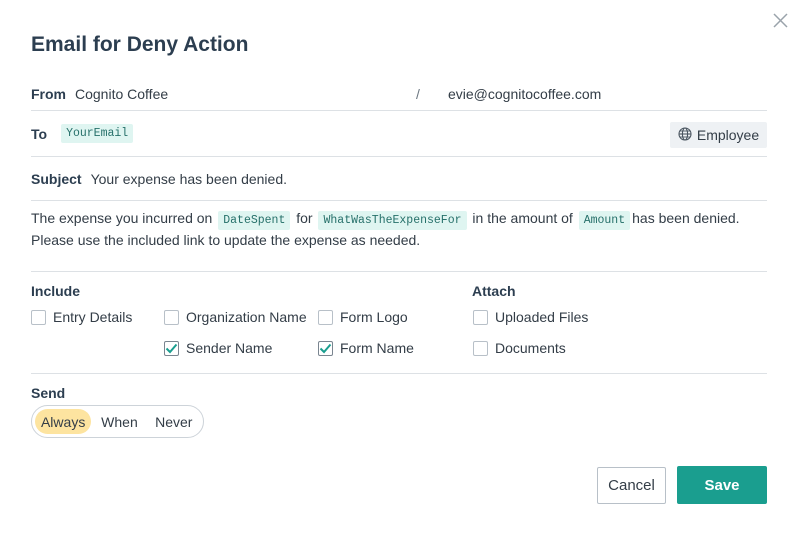  I want to click on checkbox-documents: Documents, so click(519, 348).